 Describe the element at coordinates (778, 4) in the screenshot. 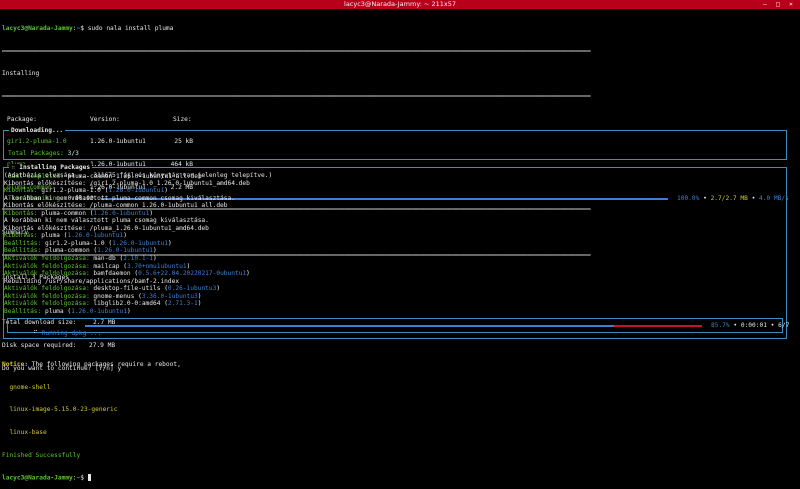

I see `maximize-icon: □` at that location.